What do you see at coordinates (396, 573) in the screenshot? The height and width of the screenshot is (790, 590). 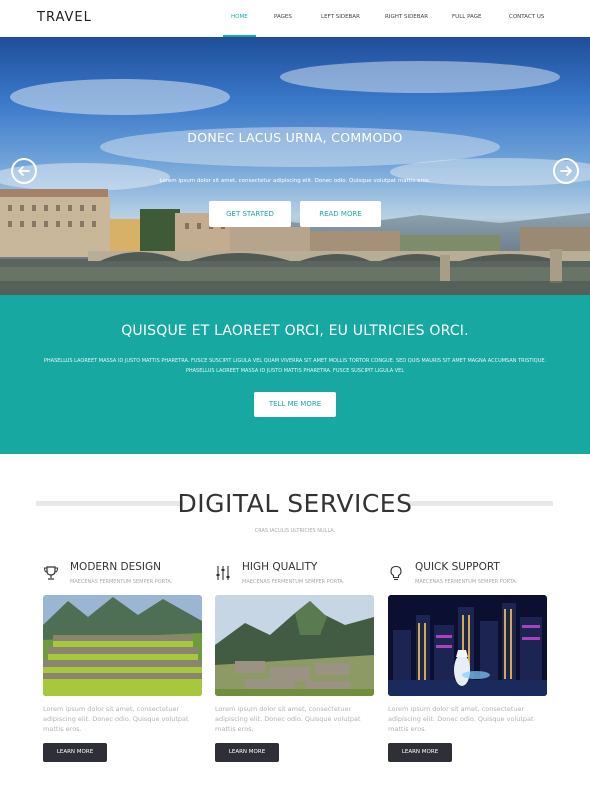 I see `lightbulb-icon` at bounding box center [396, 573].